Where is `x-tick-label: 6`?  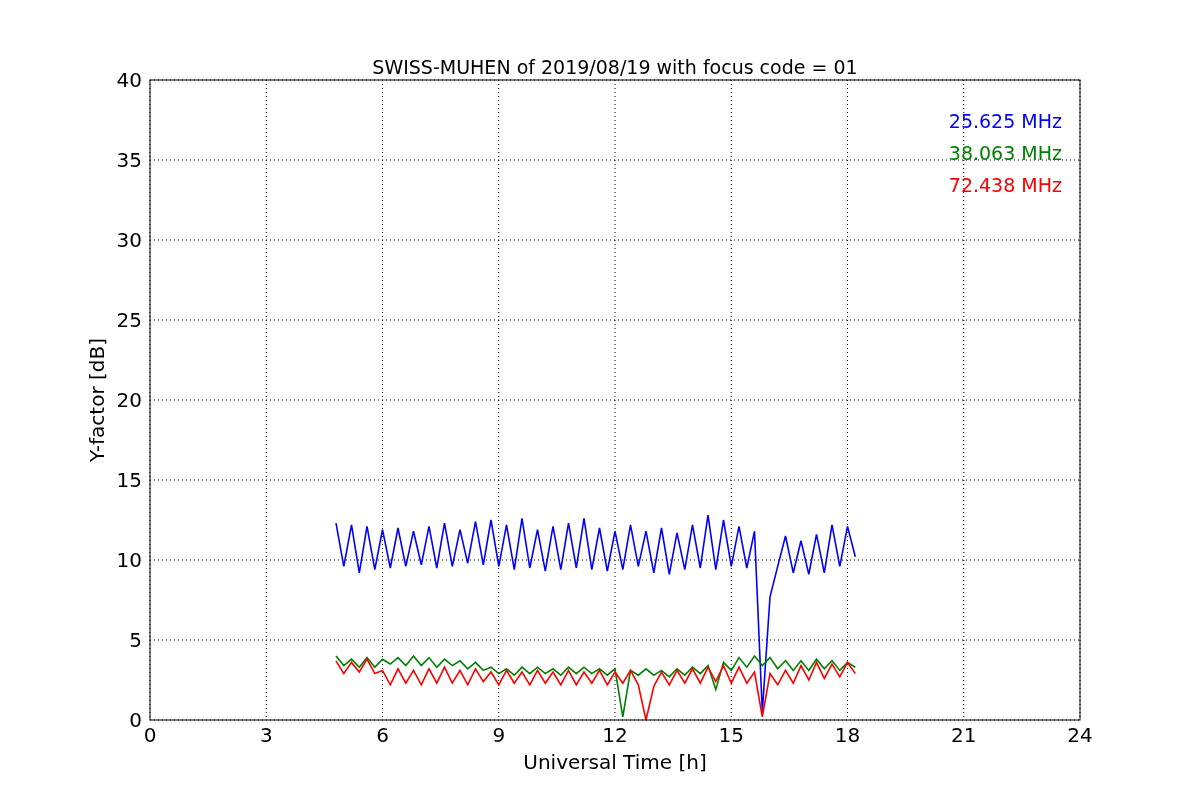 x-tick-label: 6 is located at coordinates (382, 735).